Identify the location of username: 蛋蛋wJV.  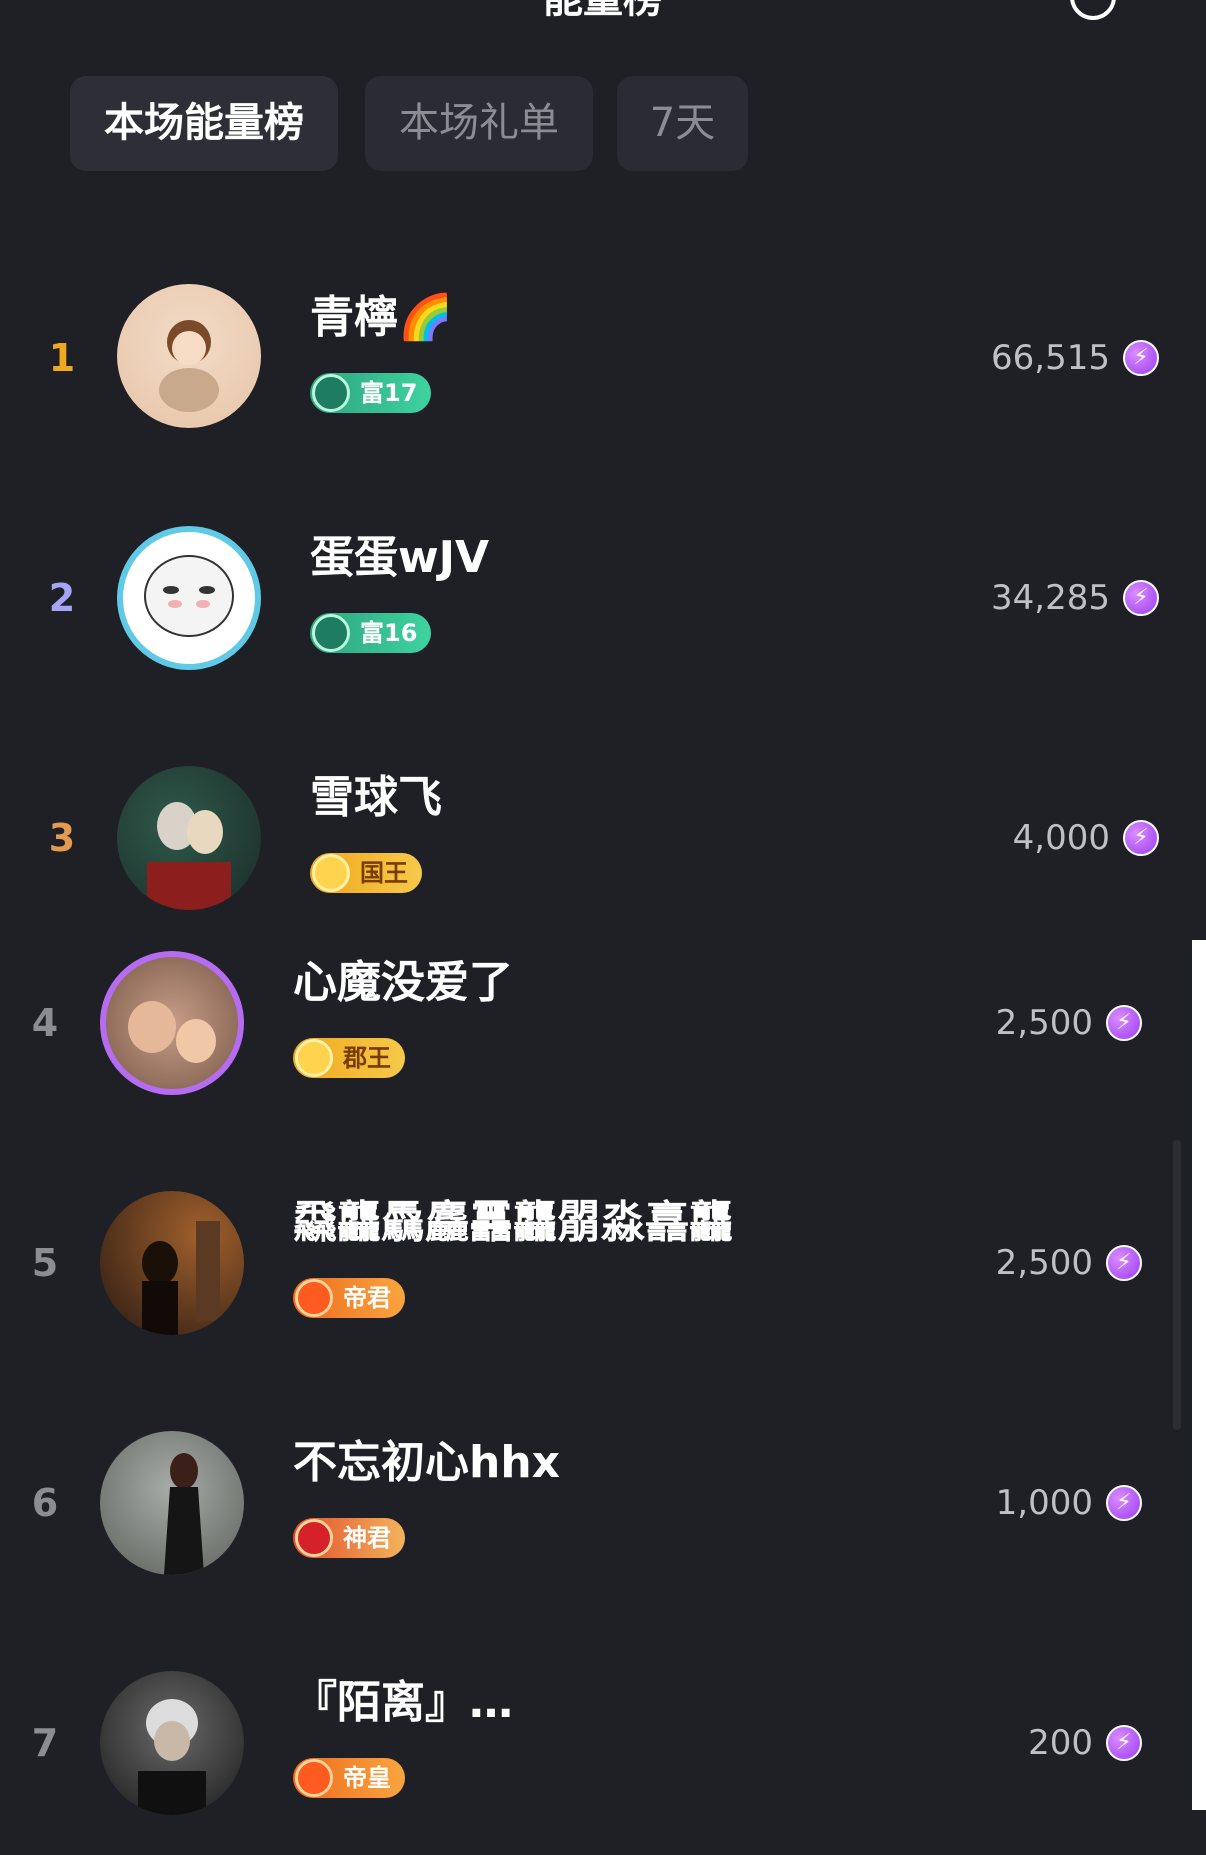
(399, 558).